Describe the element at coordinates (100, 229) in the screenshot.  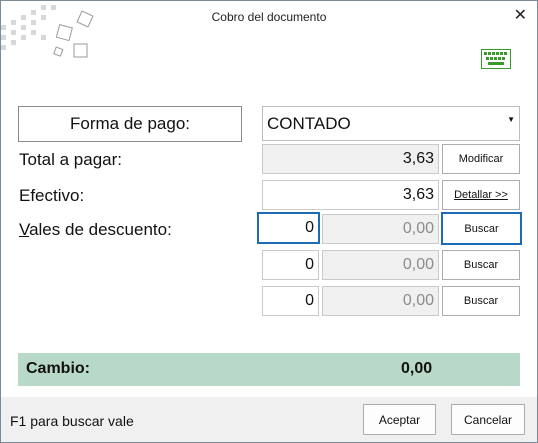
I see `vales-label-rest: ales de descuento:` at that location.